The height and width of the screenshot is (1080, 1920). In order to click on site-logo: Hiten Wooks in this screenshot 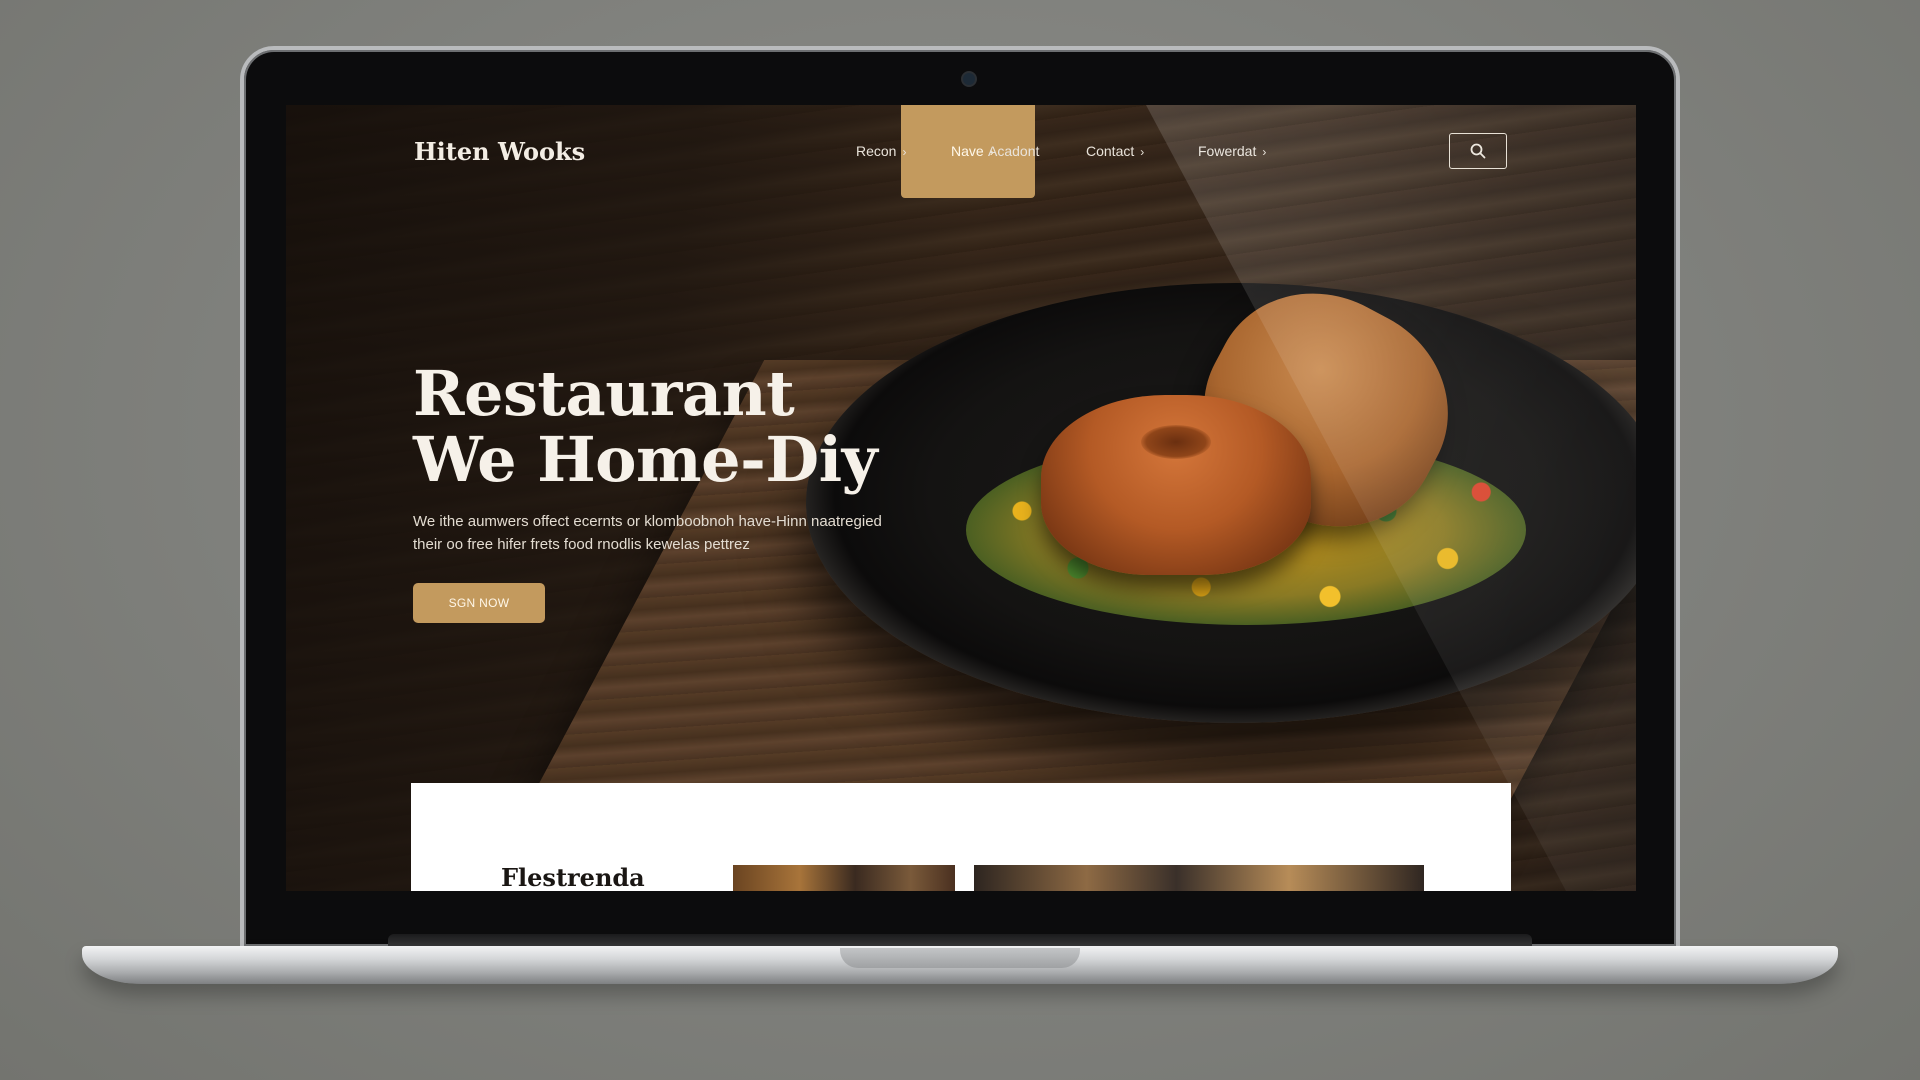, I will do `click(499, 151)`.